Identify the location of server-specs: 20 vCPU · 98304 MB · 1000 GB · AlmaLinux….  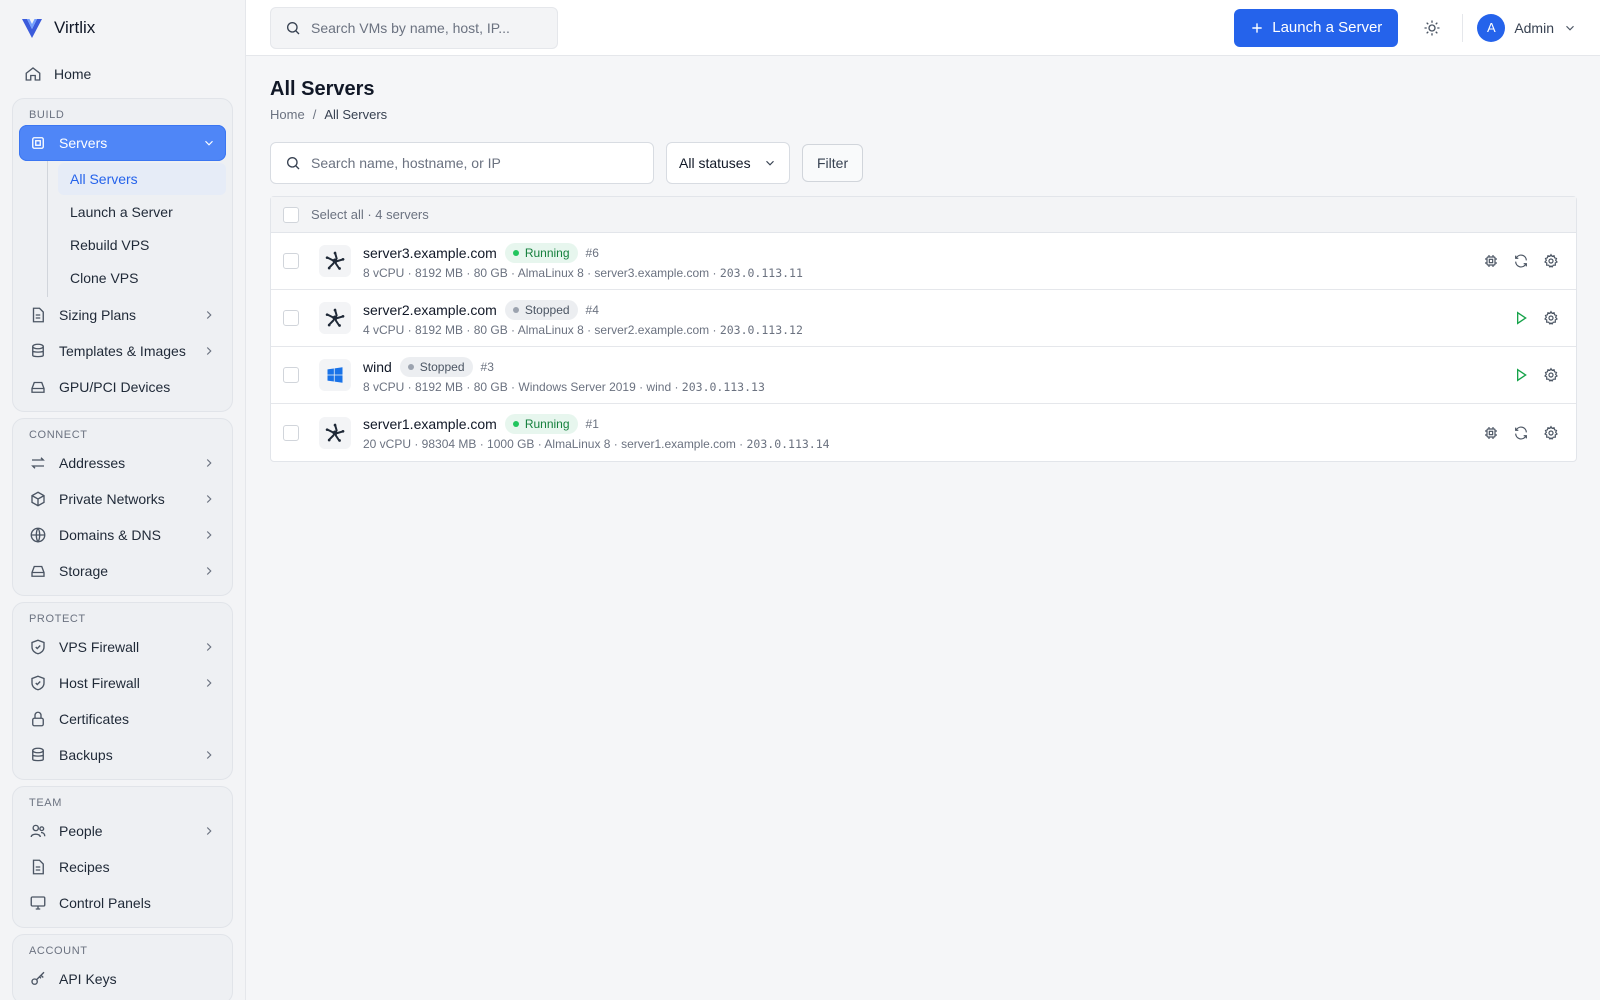
(916, 444).